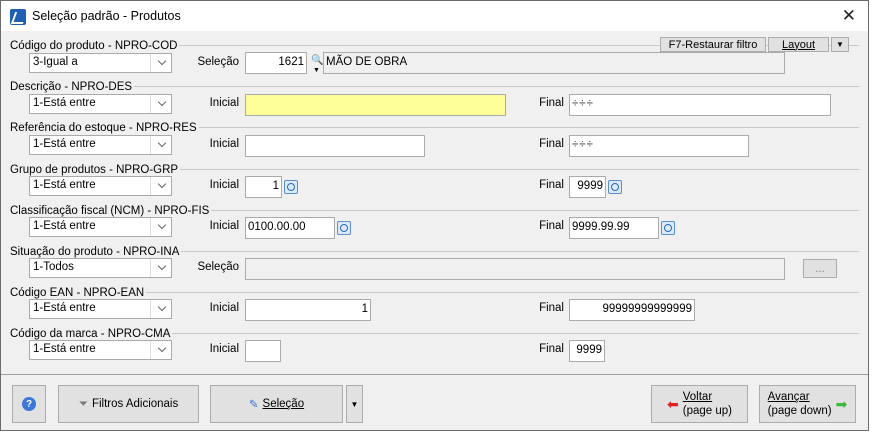  I want to click on arrow-left-icon: ⬅, so click(673, 403).